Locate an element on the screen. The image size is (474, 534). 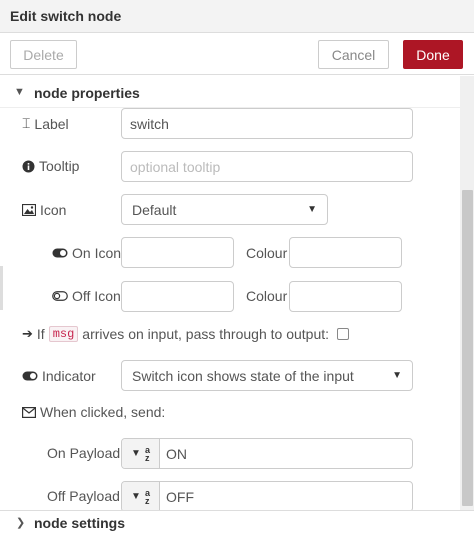
off-colour-input is located at coordinates (345, 296).